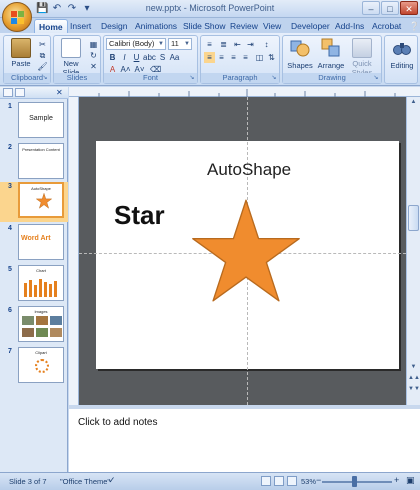 The image size is (420, 490). What do you see at coordinates (112, 480) in the screenshot?
I see `spell-check-icon: ✓` at bounding box center [112, 480].